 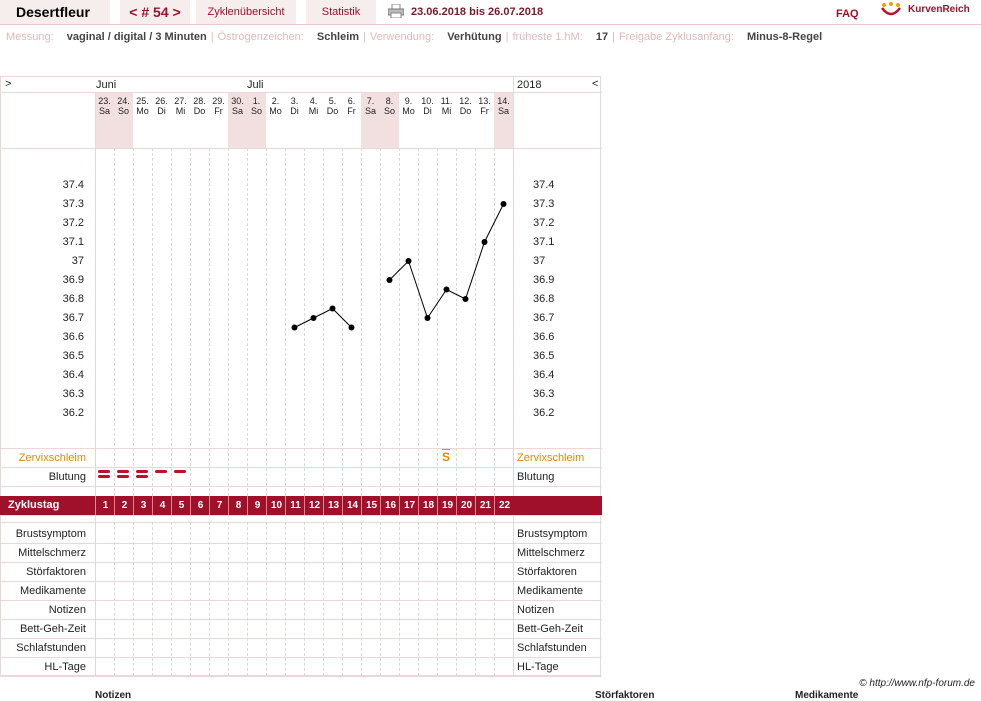 I want to click on row-label-right-3: Medikamente, so click(x=550, y=591).